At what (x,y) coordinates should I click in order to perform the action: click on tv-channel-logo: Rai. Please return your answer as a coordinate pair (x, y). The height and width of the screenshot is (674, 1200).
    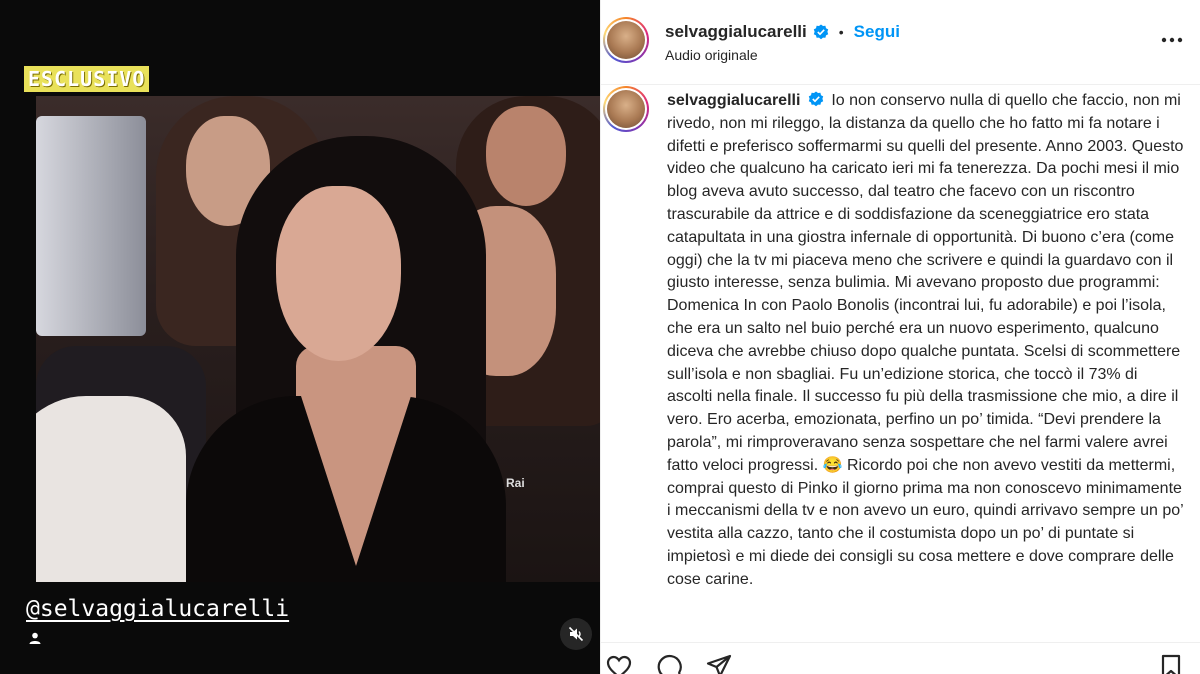
    Looking at the image, I should click on (515, 483).